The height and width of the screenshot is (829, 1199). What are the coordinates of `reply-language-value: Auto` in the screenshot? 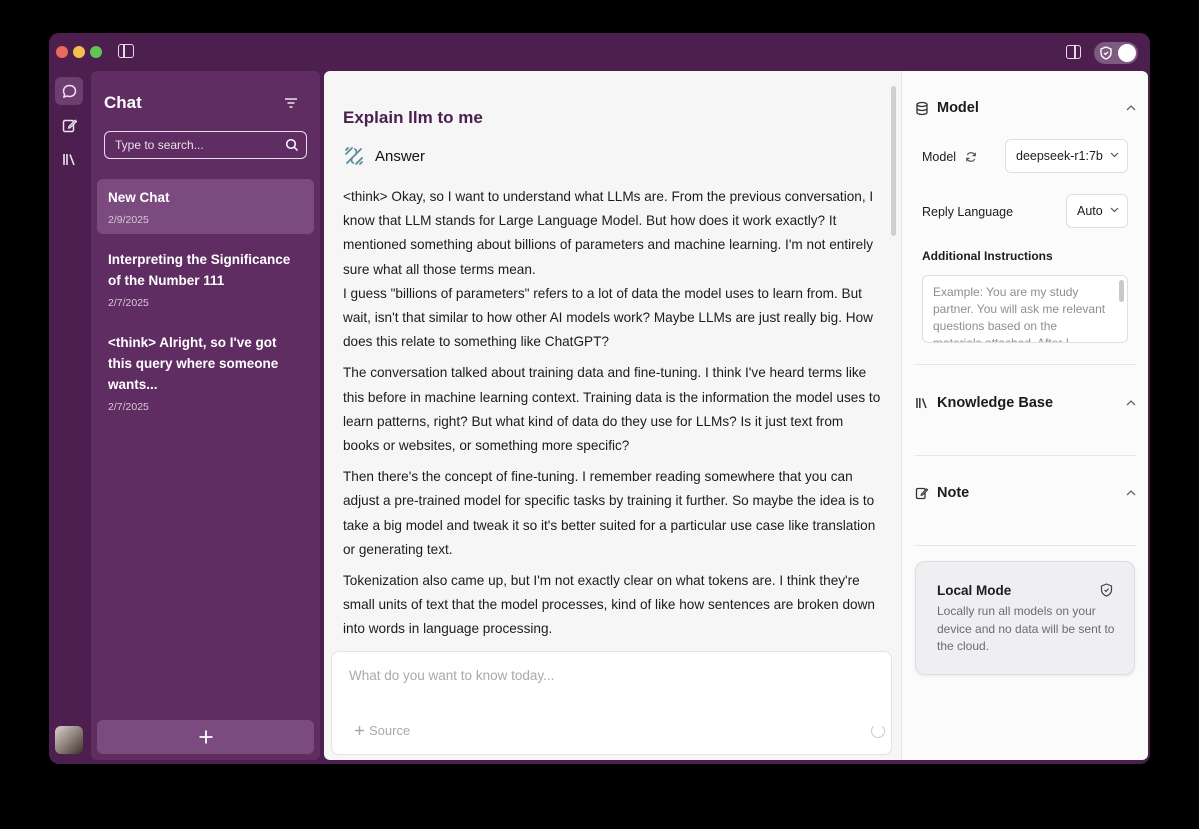 It's located at (1090, 211).